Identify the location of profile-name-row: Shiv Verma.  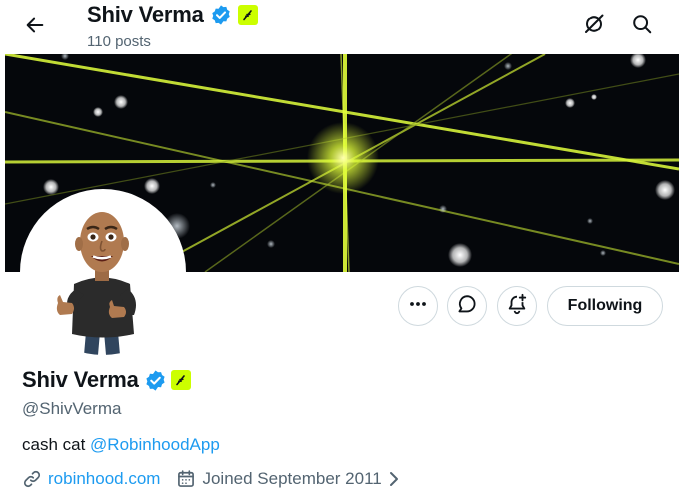
(106, 380).